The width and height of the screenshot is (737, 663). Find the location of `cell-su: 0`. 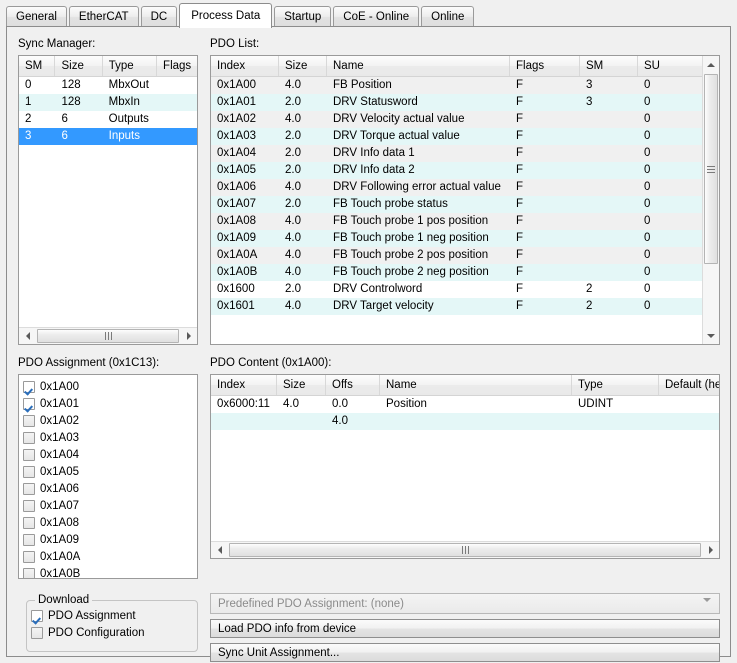

cell-su: 0 is located at coordinates (647, 187).